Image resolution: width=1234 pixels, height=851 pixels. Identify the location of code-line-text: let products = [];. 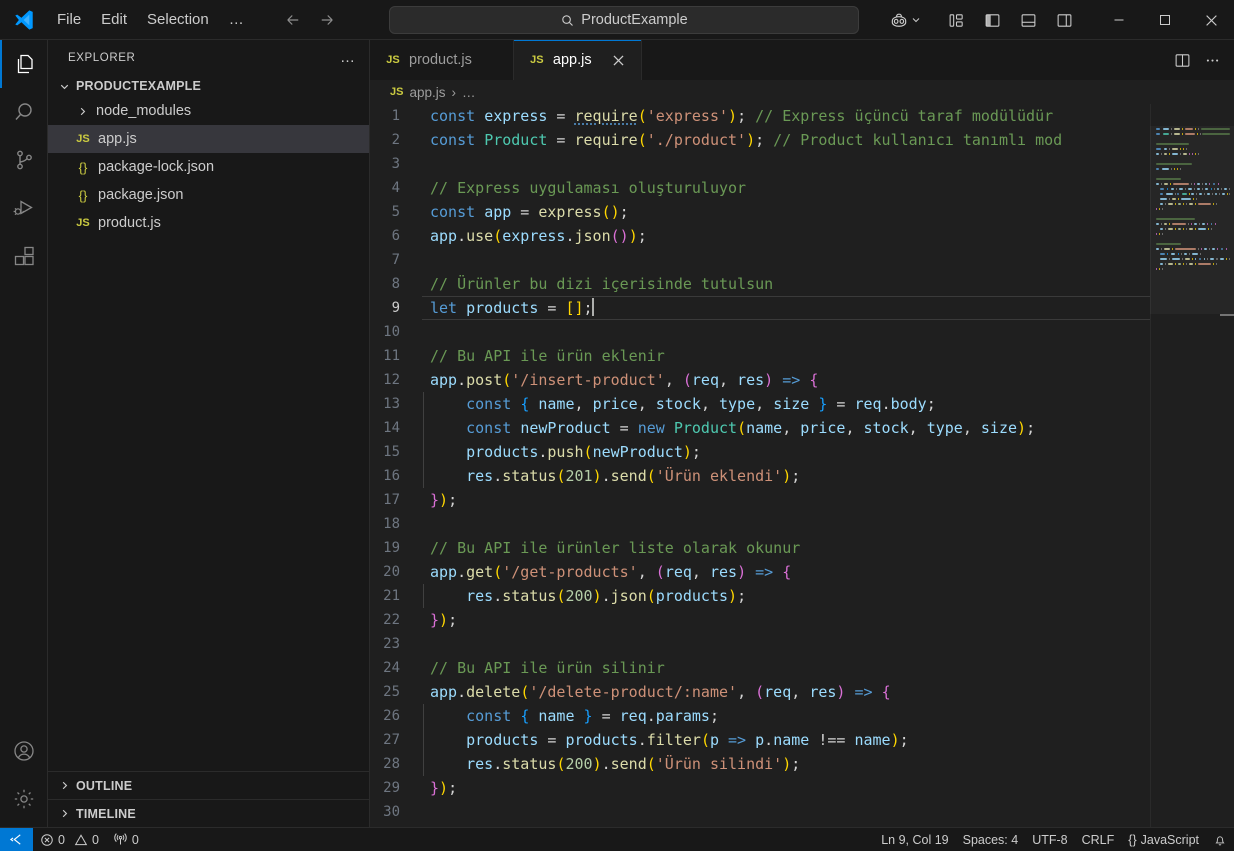
(786, 308).